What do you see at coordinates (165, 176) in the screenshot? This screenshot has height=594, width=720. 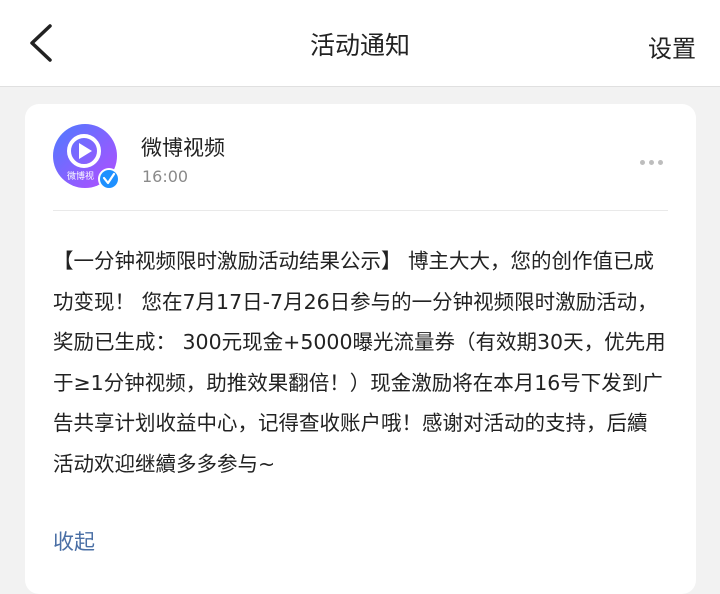 I see `post-time: 16:00` at bounding box center [165, 176].